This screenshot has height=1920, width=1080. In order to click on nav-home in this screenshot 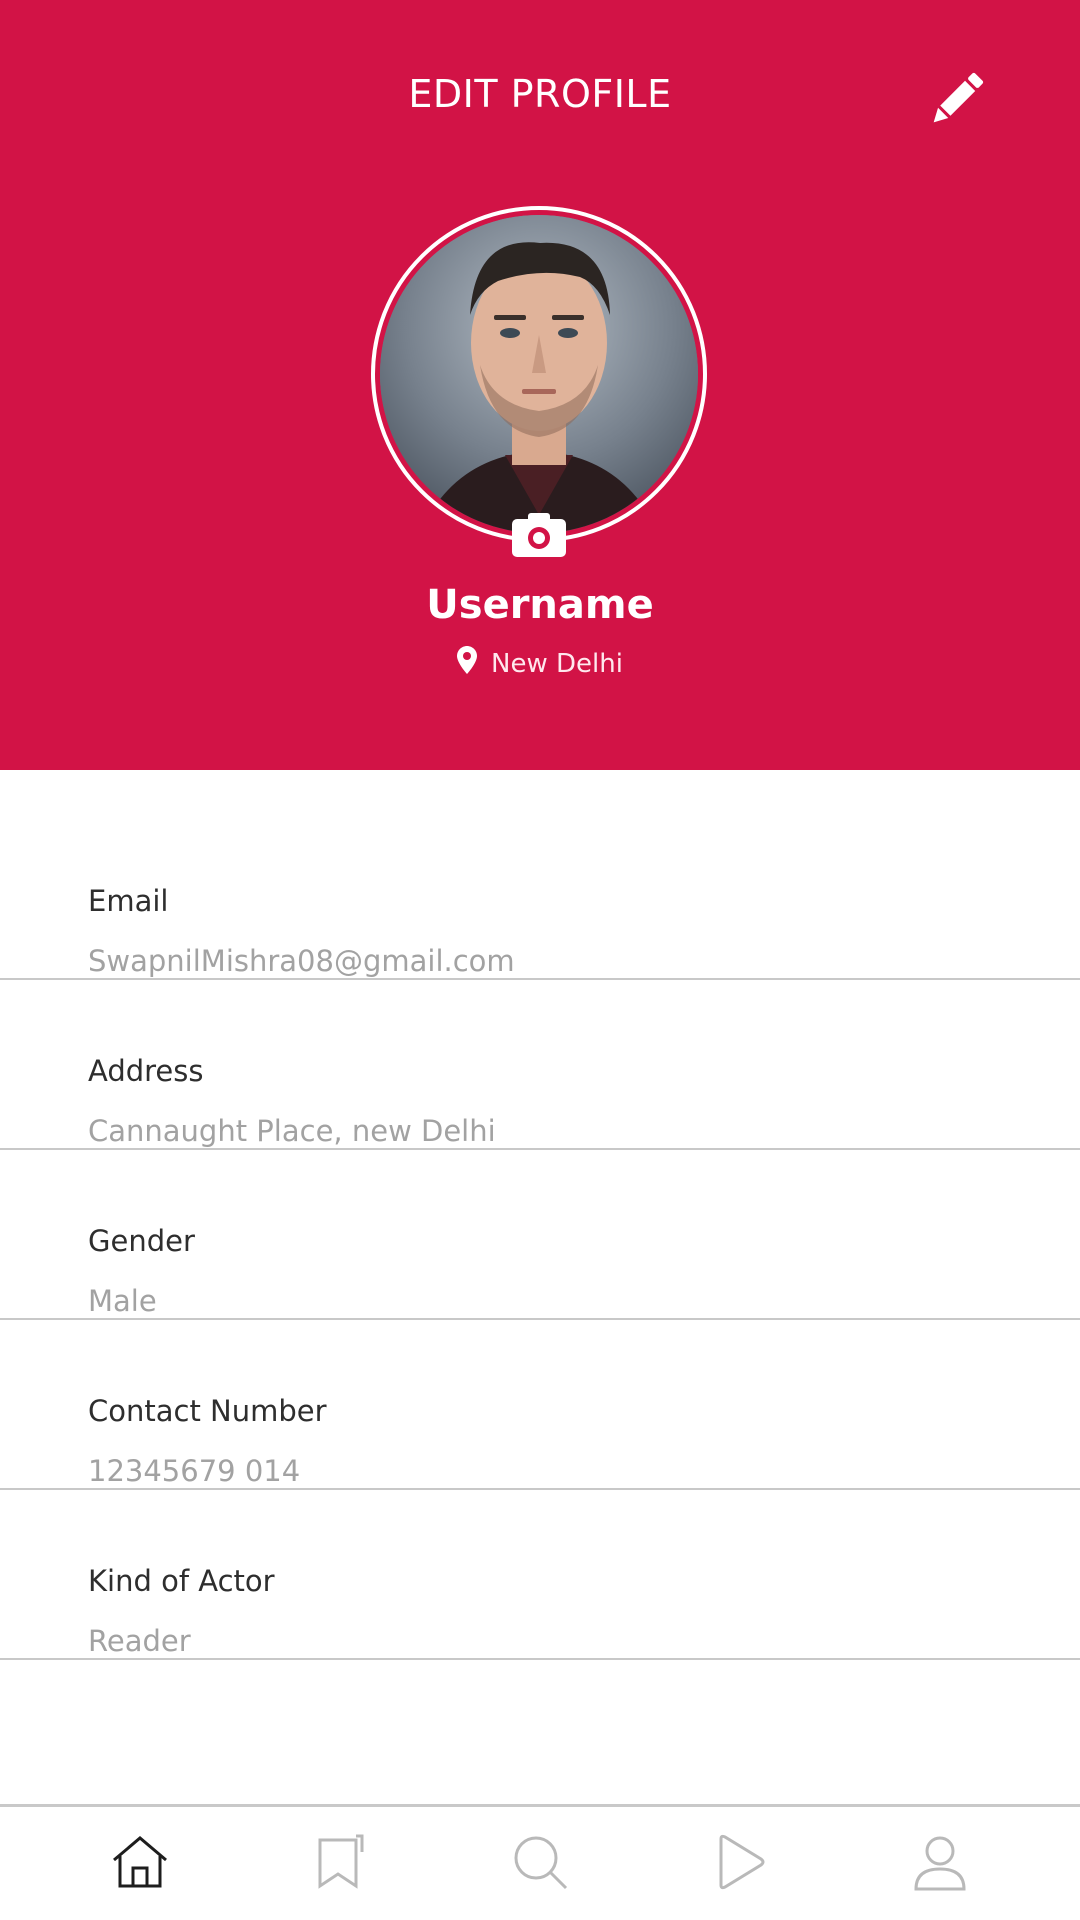, I will do `click(140, 1864)`.